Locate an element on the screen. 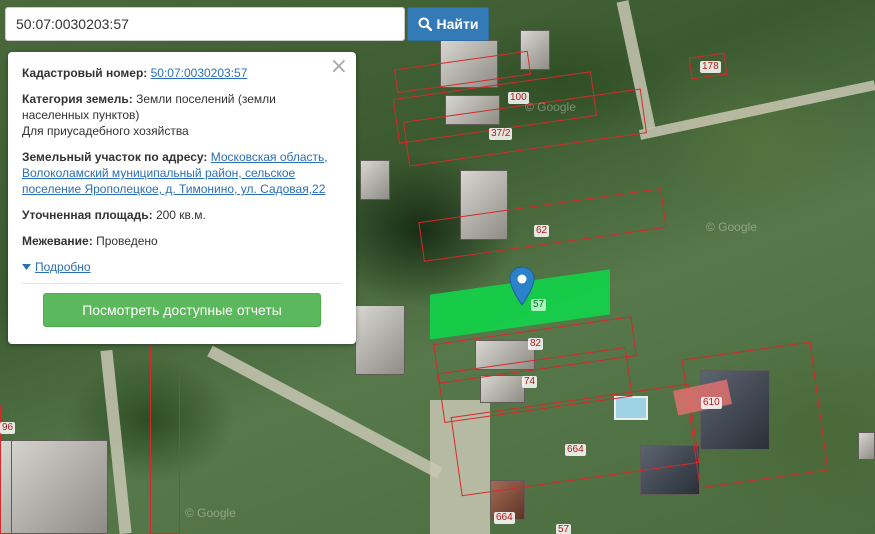 This screenshot has width=875, height=534. cadastral-link: 50:07:0030203:57 is located at coordinates (199, 73).